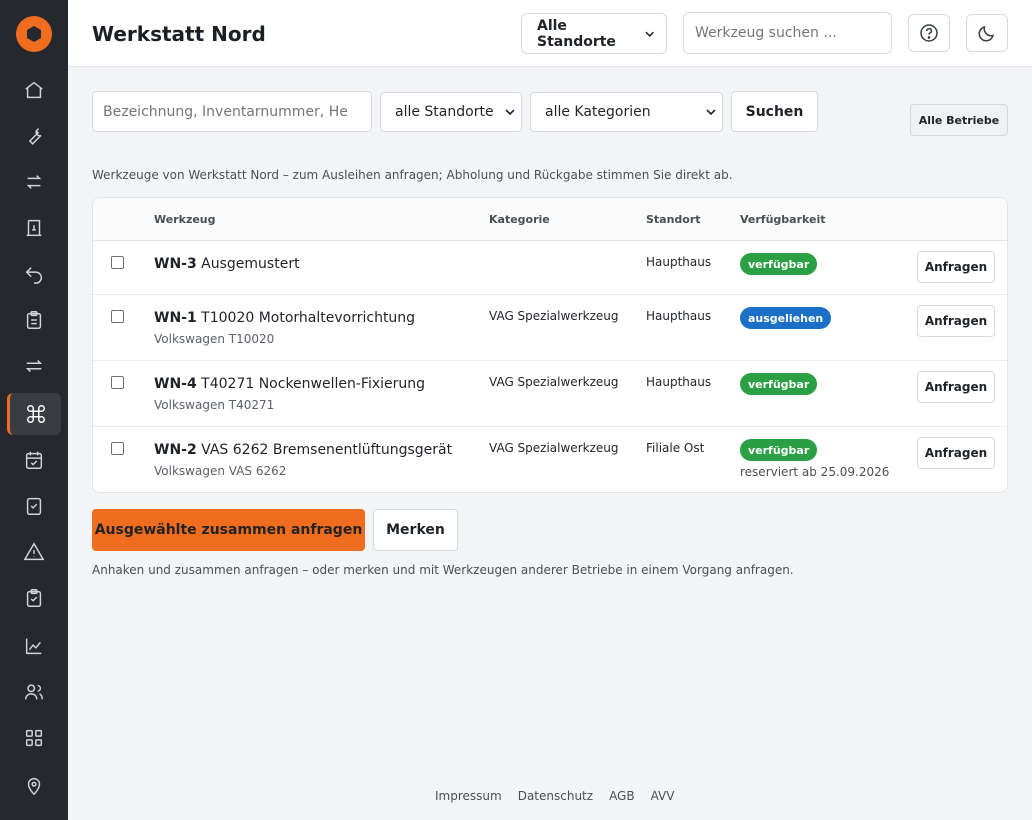 This screenshot has height=820, width=1032. Describe the element at coordinates (519, 219) in the screenshot. I see `column-header-category: Kategorie` at that location.